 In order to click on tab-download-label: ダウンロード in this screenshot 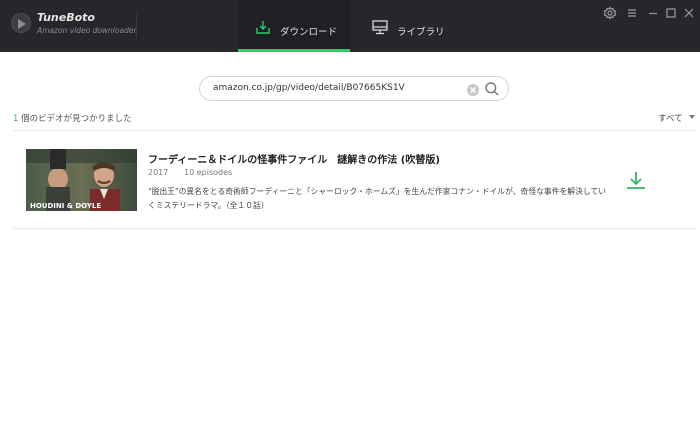, I will do `click(309, 32)`.